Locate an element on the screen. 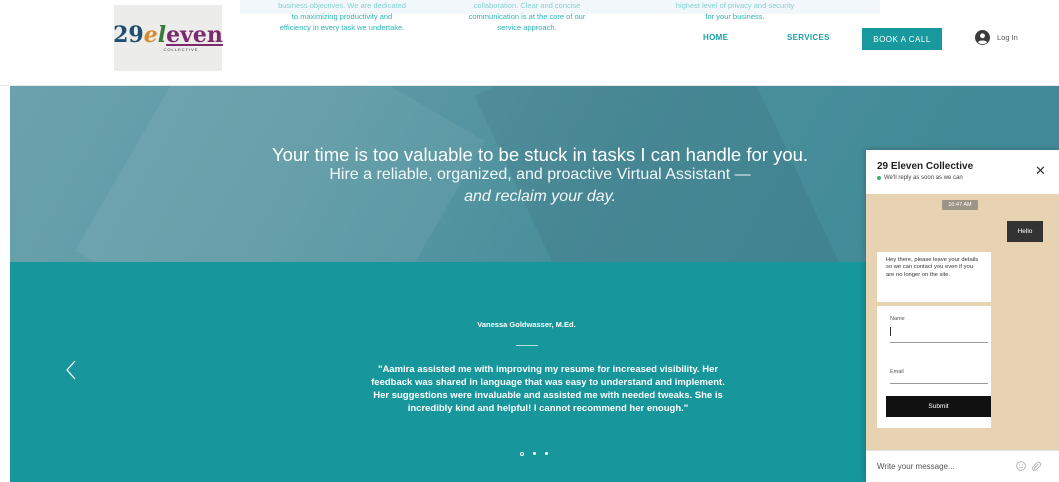 Image resolution: width=1059 pixels, height=482 pixels. name-field-label: Name is located at coordinates (897, 319).